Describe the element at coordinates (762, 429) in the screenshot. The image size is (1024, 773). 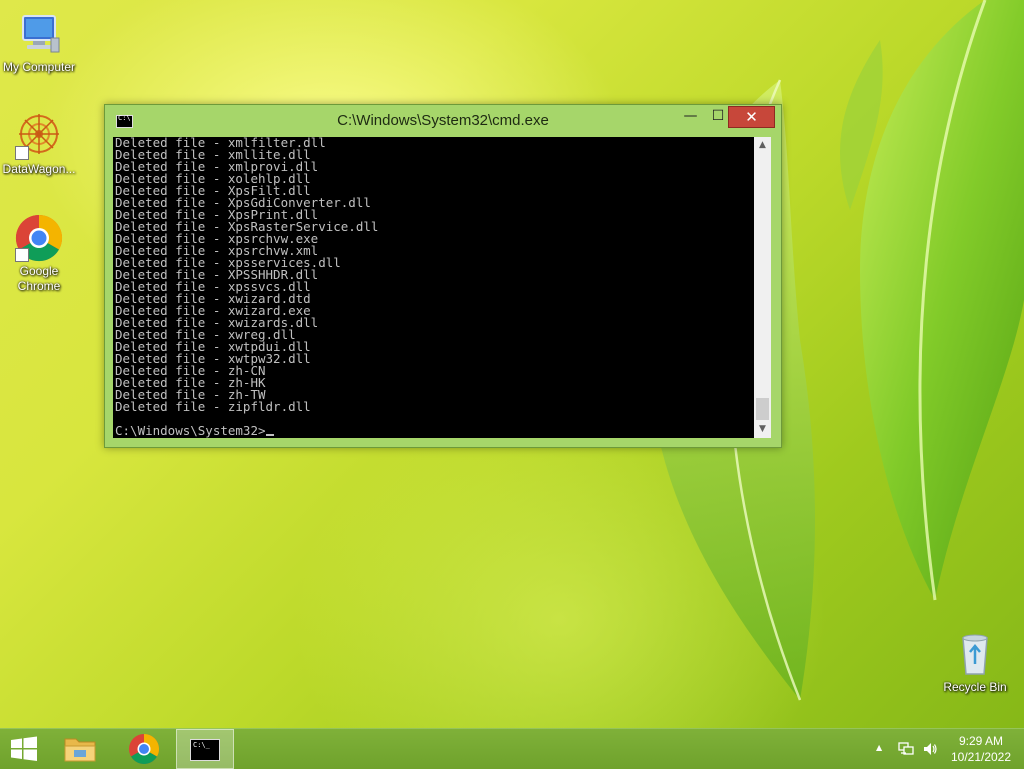
I see `scroll-down-button: ▼` at that location.